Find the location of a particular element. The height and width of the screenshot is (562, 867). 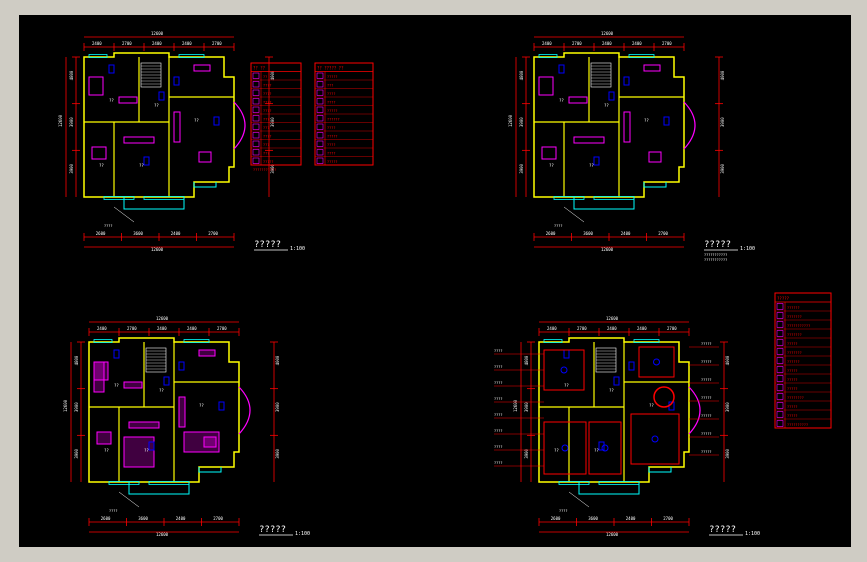

dim-label-left-segment: 4800 is located at coordinates (76, 360).